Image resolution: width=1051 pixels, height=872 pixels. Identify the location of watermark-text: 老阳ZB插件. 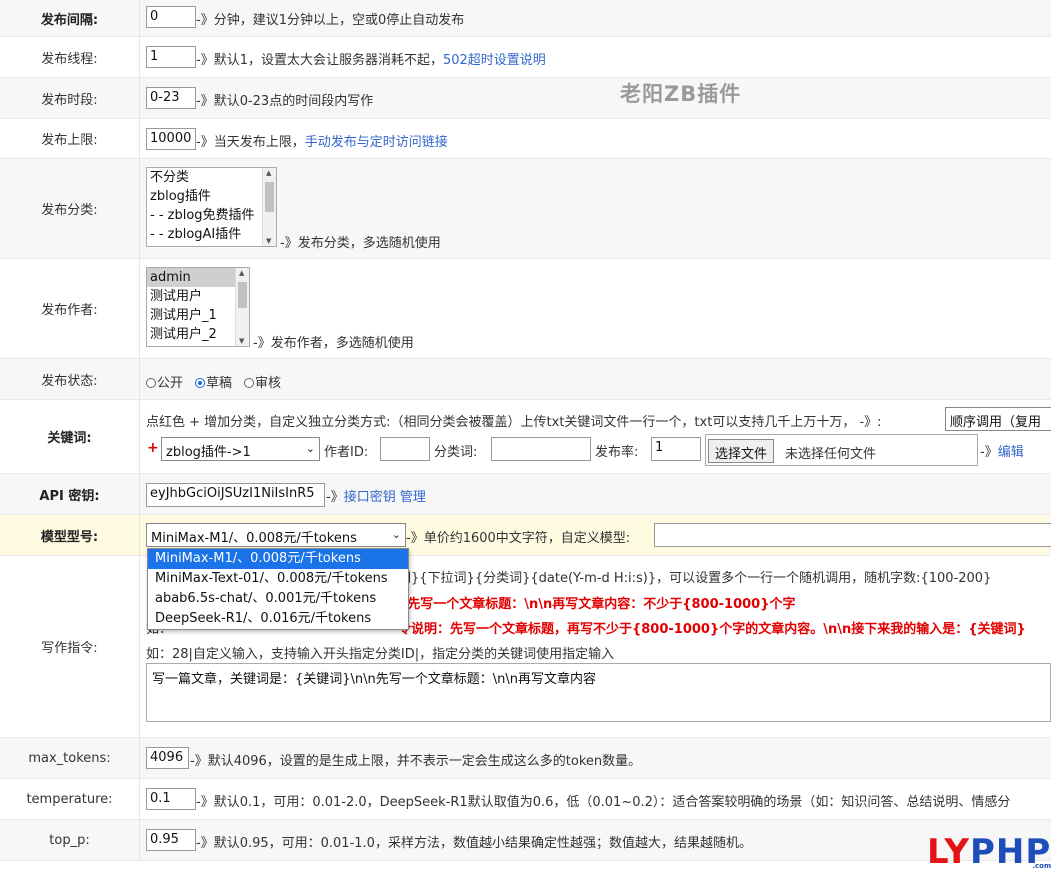
(681, 94).